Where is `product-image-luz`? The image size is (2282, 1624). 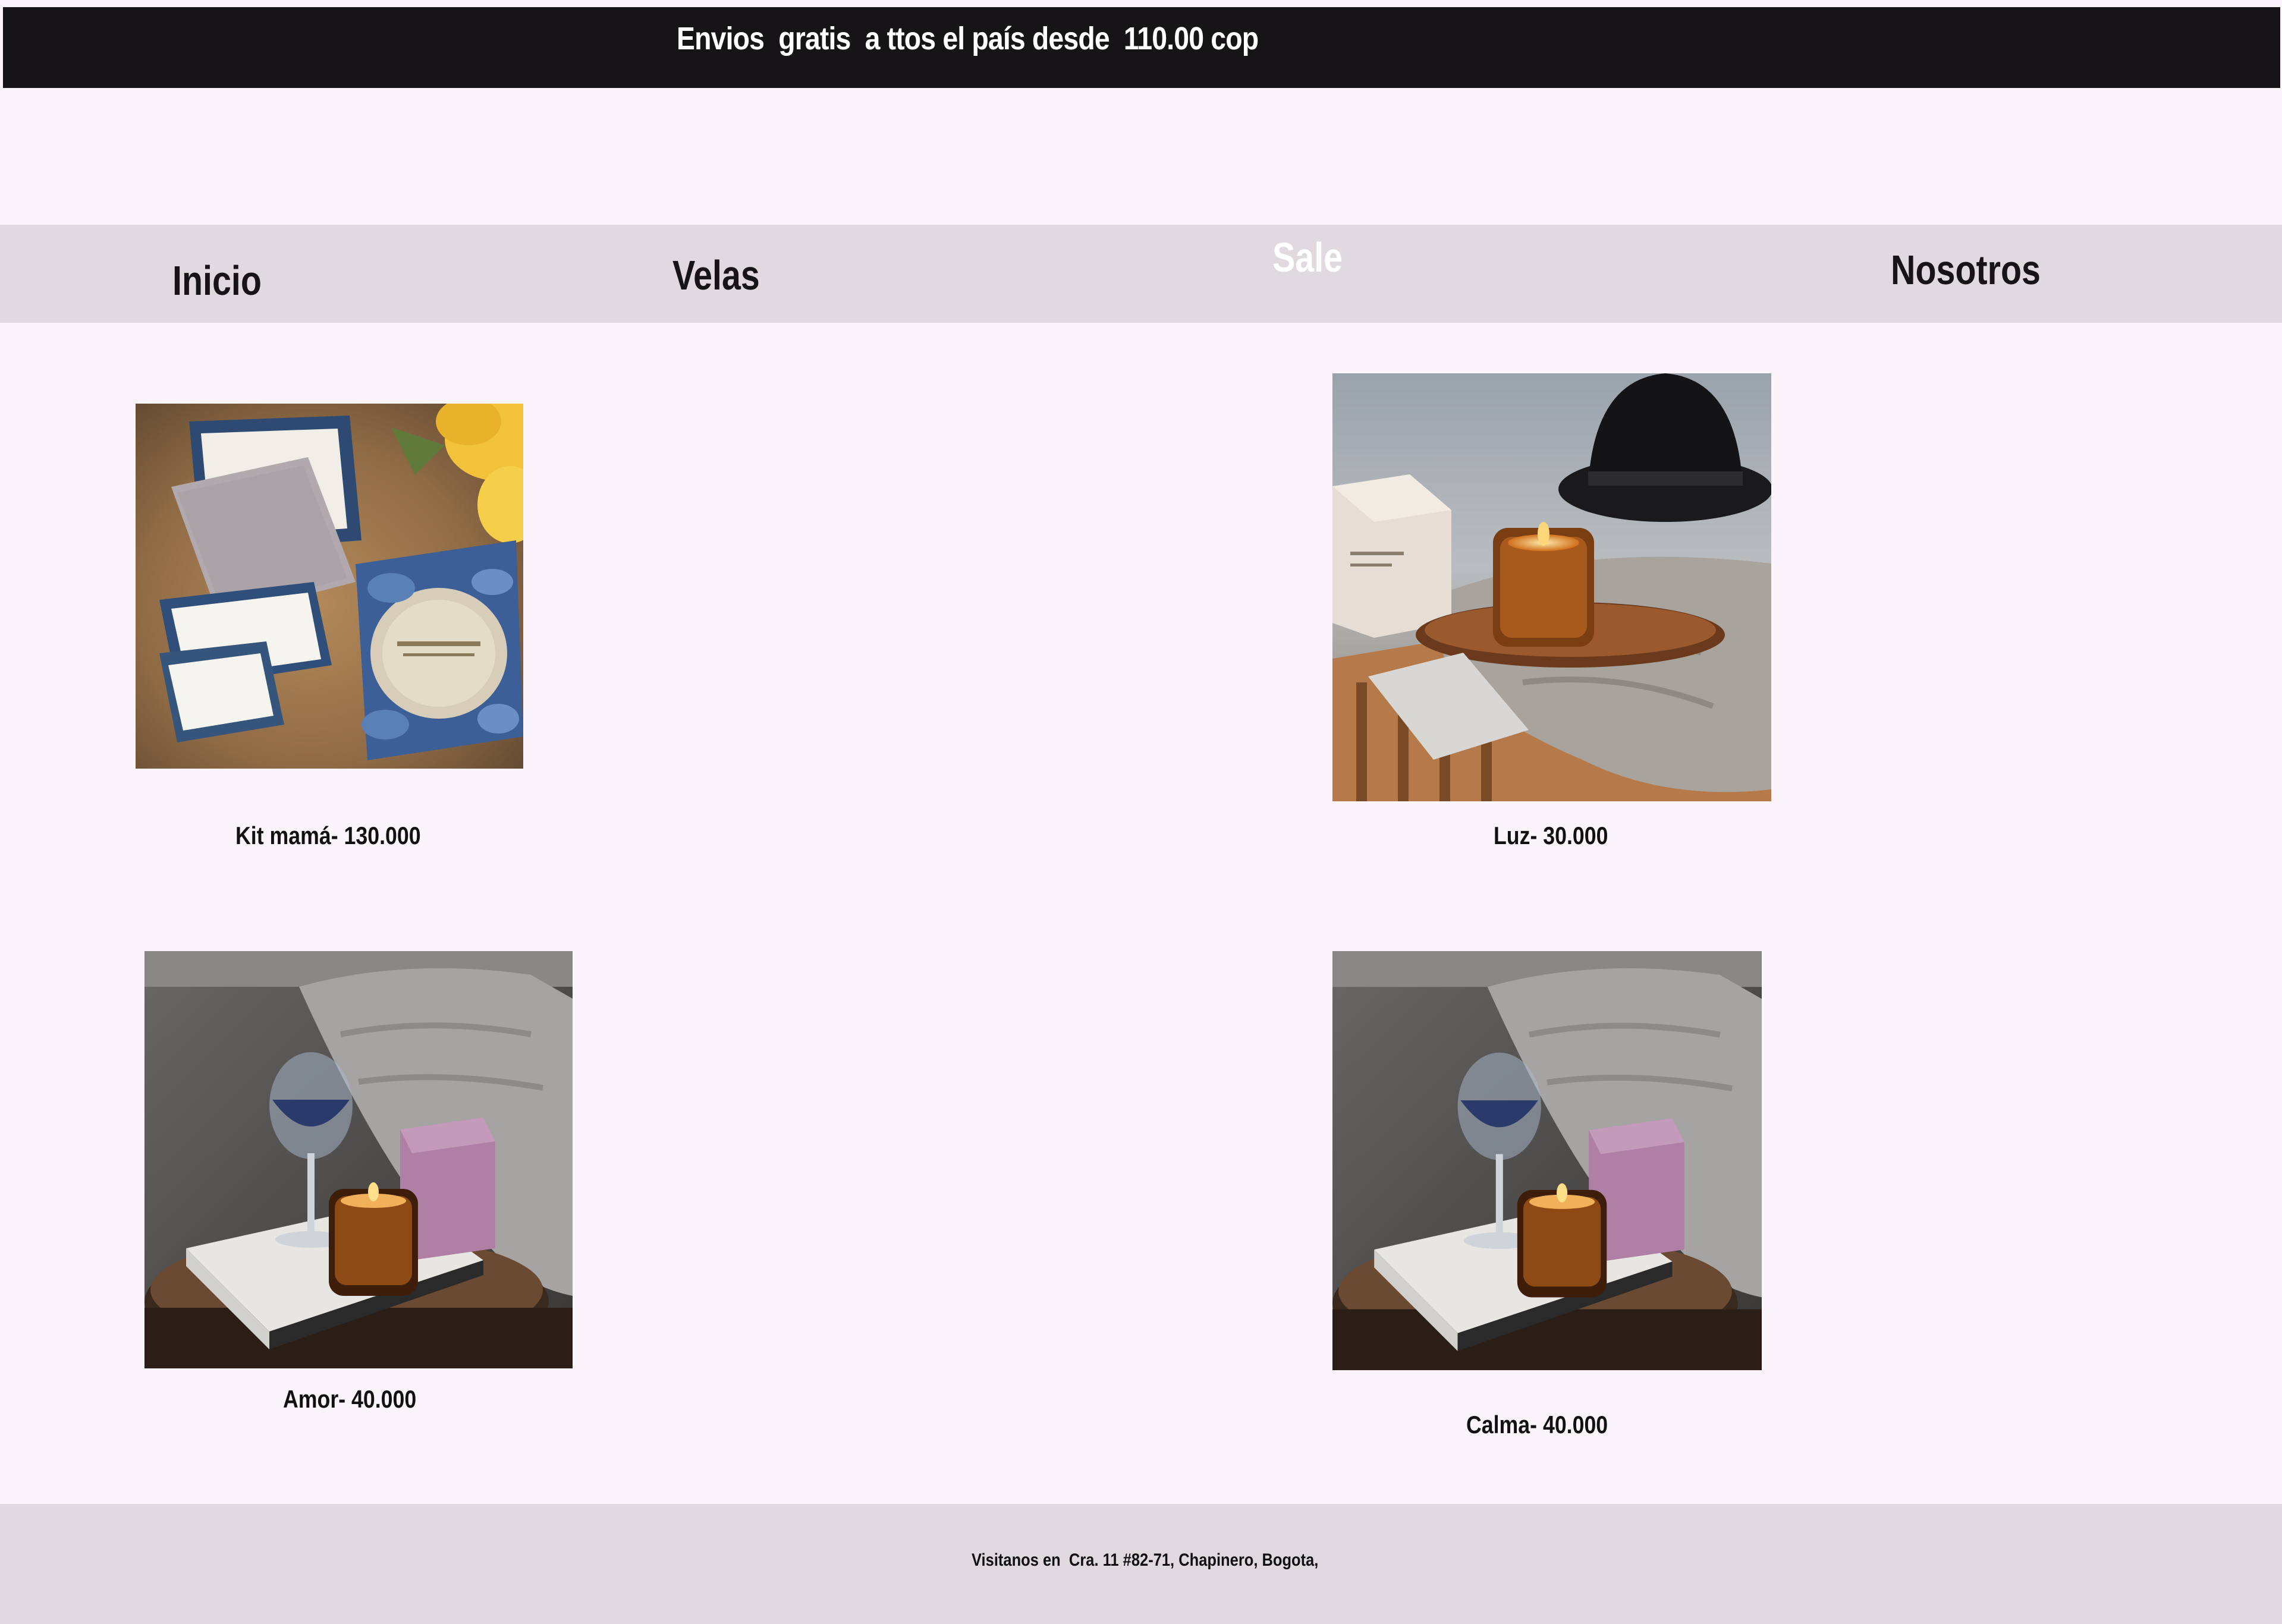 product-image-luz is located at coordinates (1551, 587).